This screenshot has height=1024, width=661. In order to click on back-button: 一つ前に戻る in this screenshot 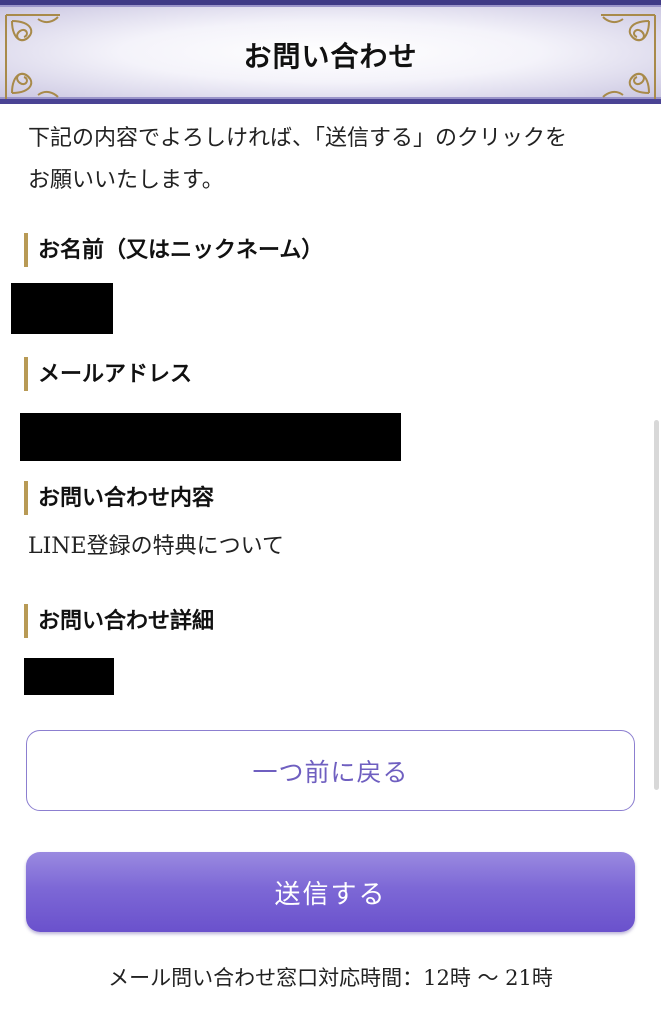, I will do `click(330, 770)`.